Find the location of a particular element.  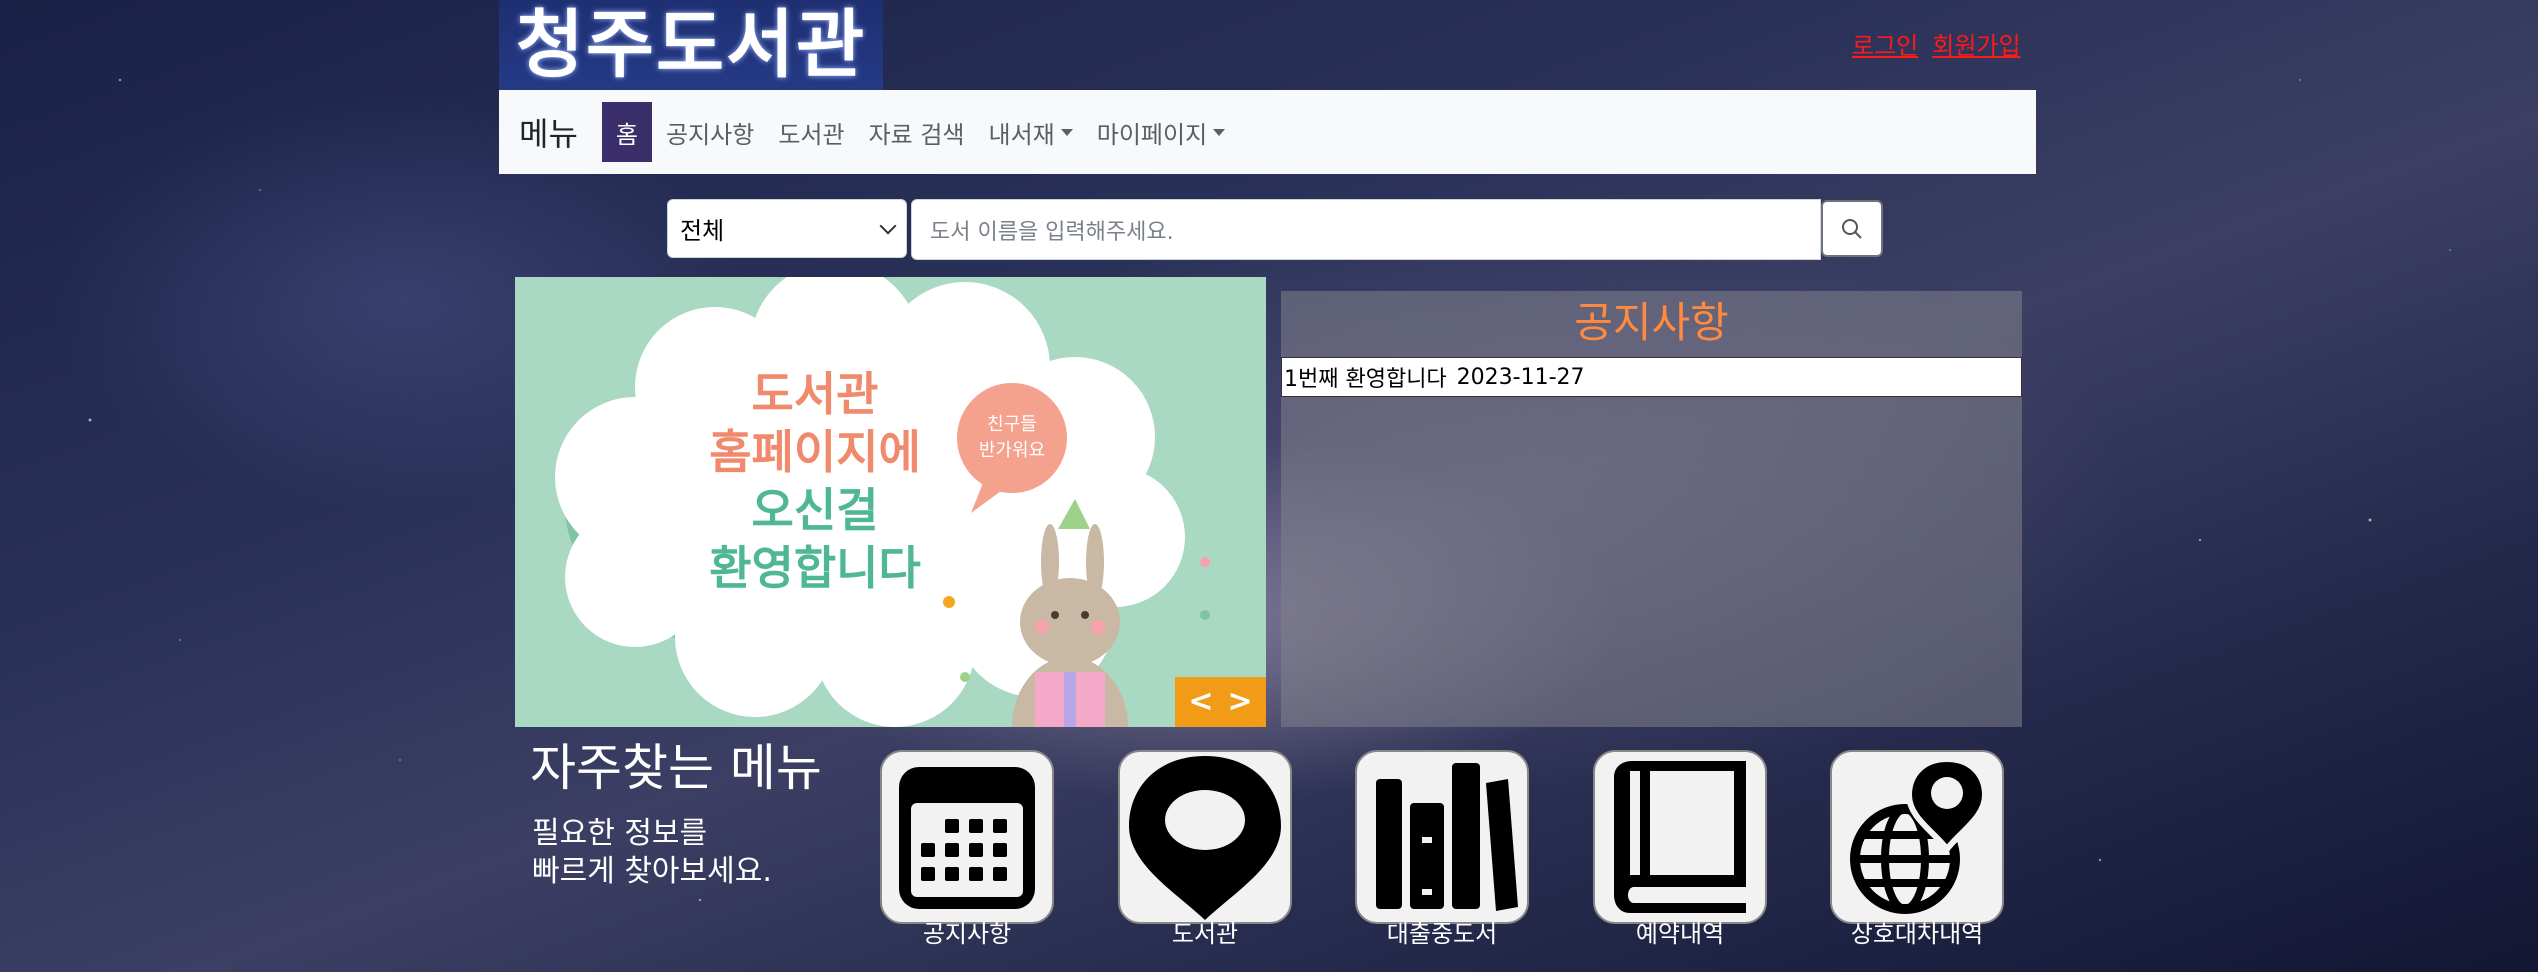

quick-menu-item-notice: 공지사항 is located at coordinates (967, 849).